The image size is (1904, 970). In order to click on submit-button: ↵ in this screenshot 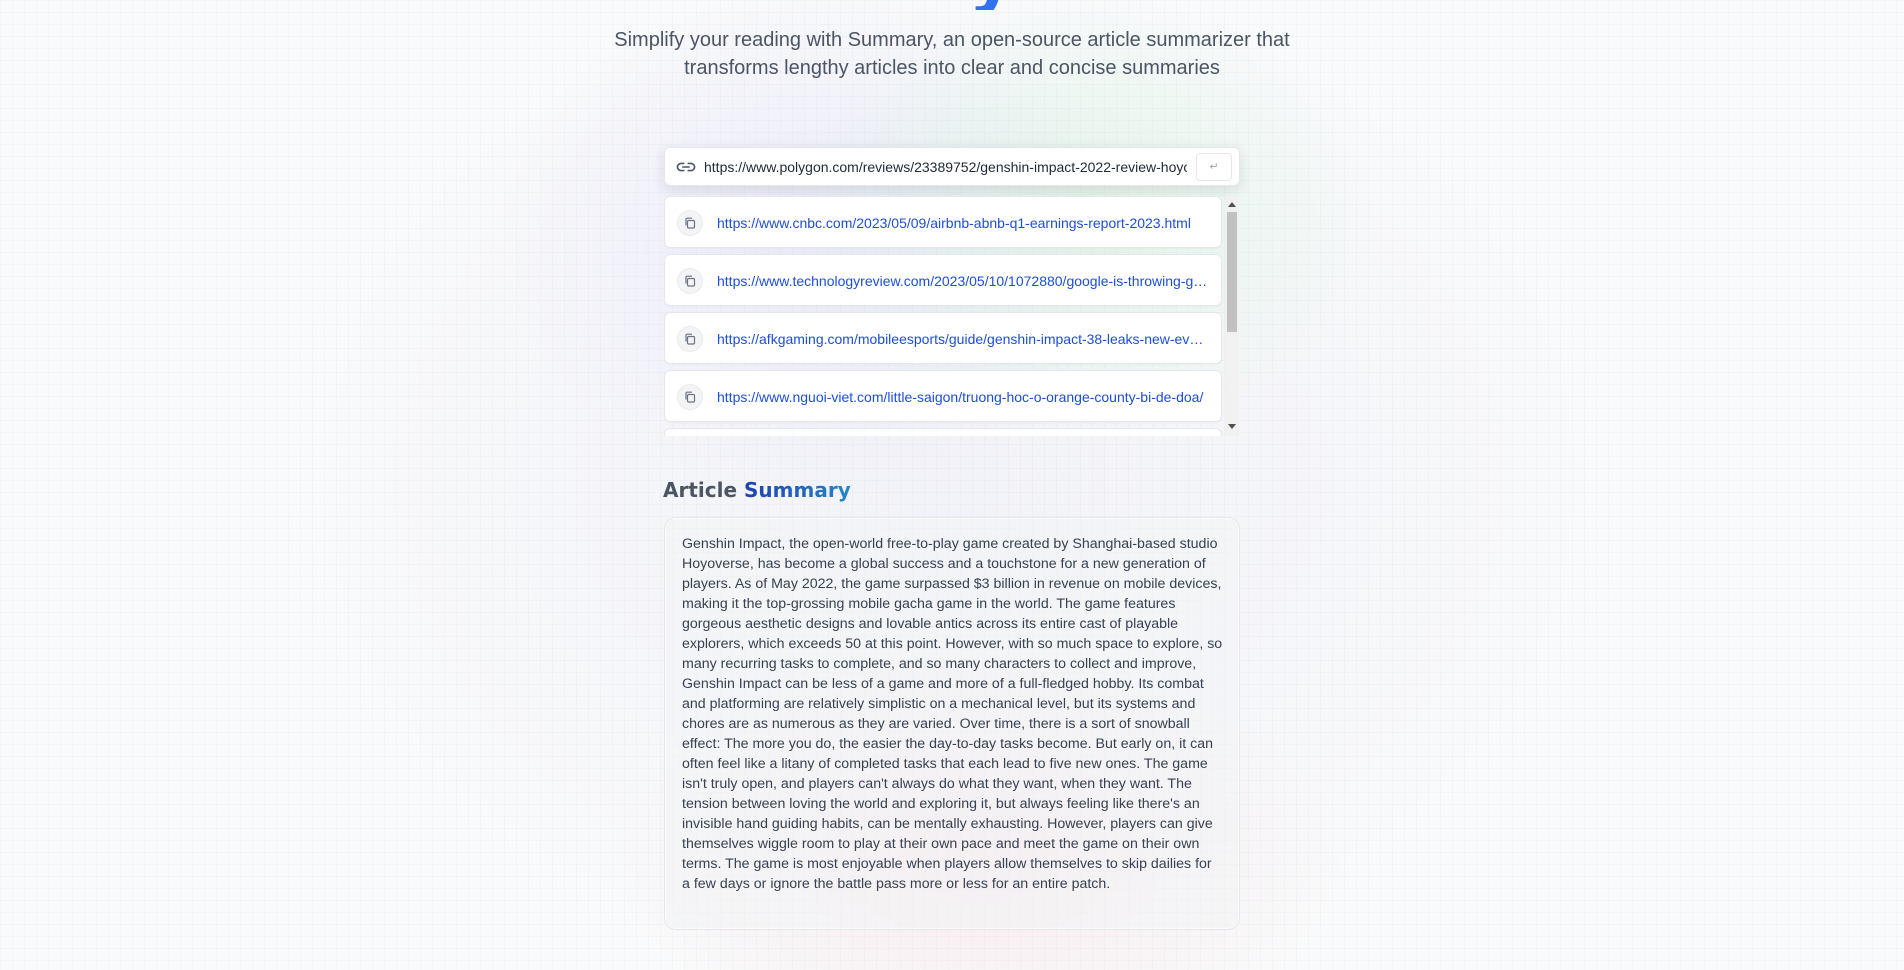, I will do `click(1214, 167)`.